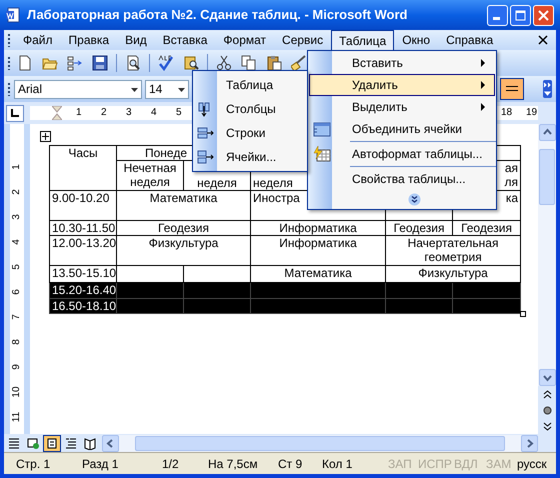 This screenshot has width=560, height=478. I want to click on ruler-number: 8, so click(16, 342).